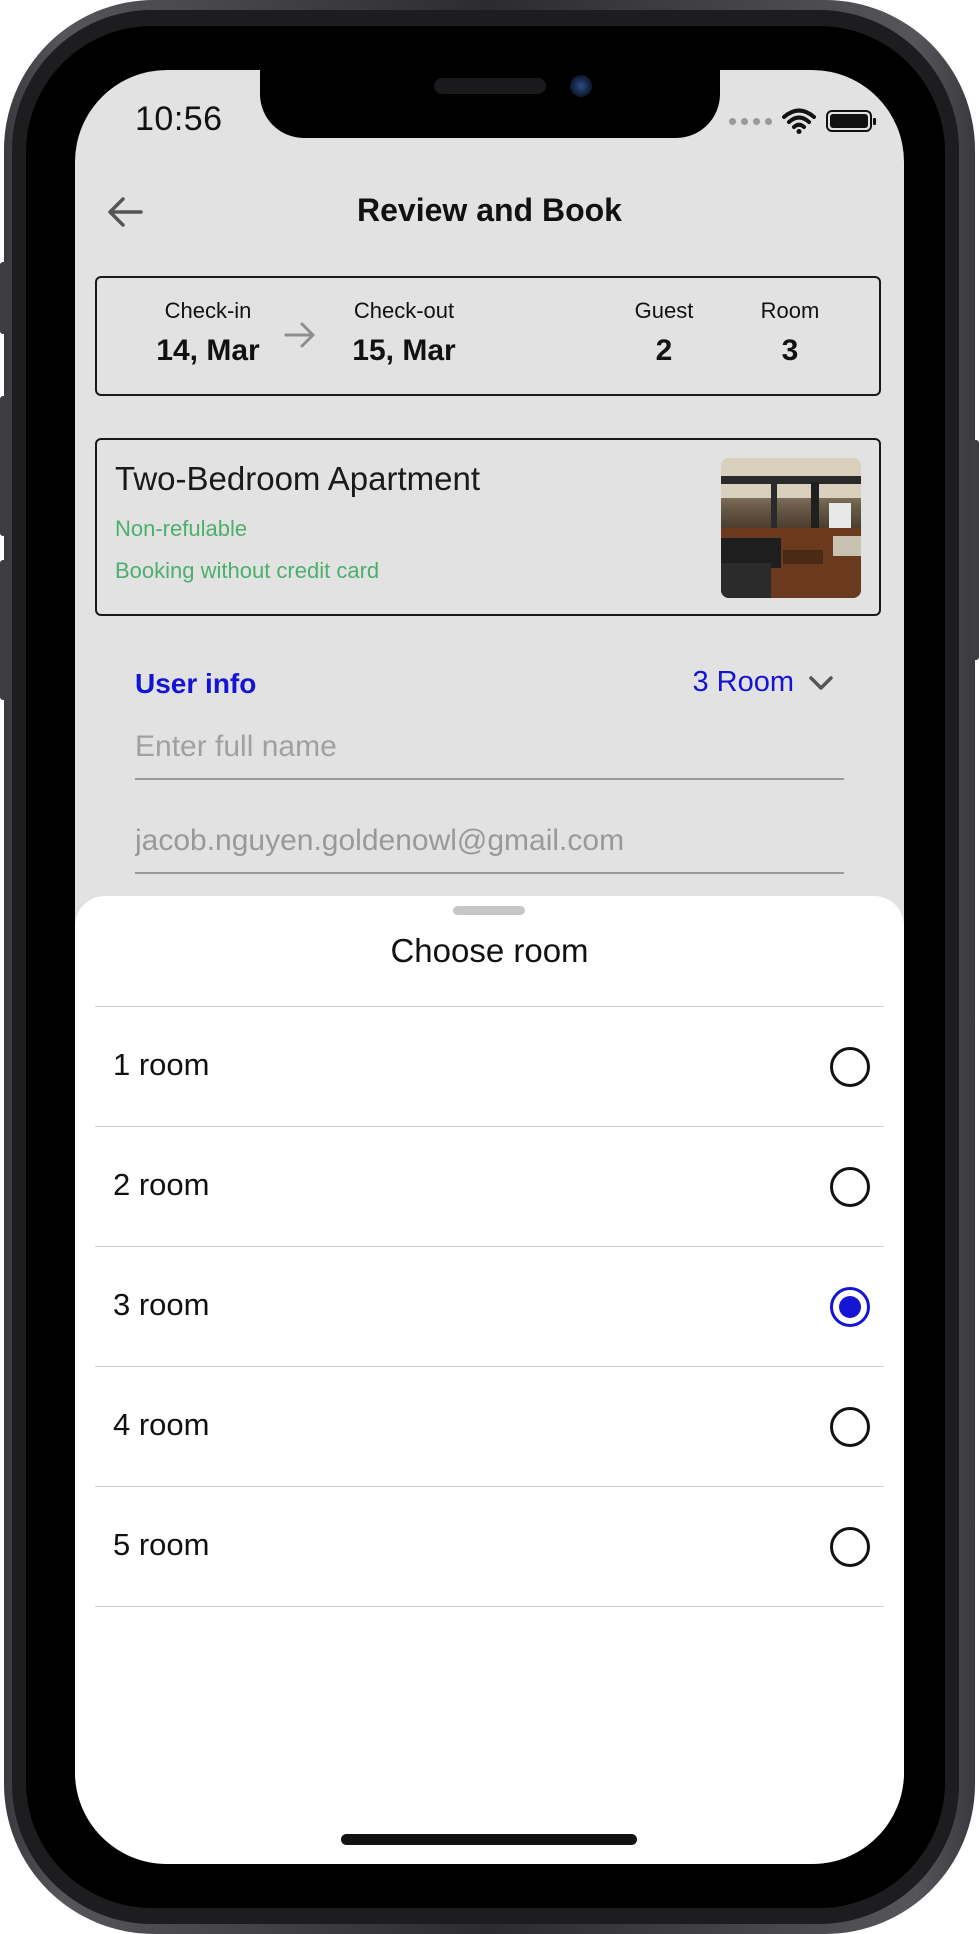 This screenshot has width=979, height=1934. What do you see at coordinates (664, 310) in the screenshot?
I see `guest-label: Guest` at bounding box center [664, 310].